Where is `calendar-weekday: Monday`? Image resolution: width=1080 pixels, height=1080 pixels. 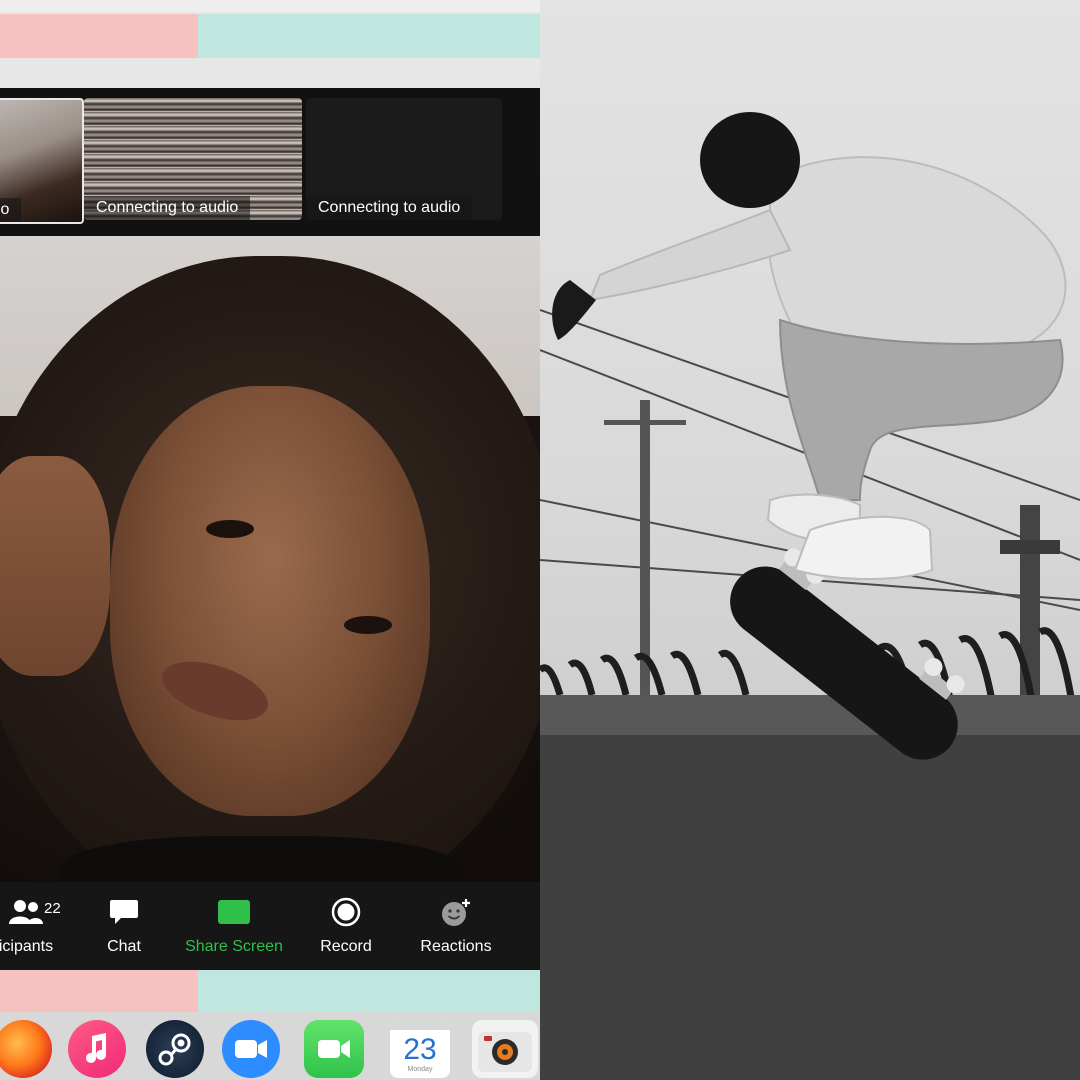 calendar-weekday: Monday is located at coordinates (420, 1069).